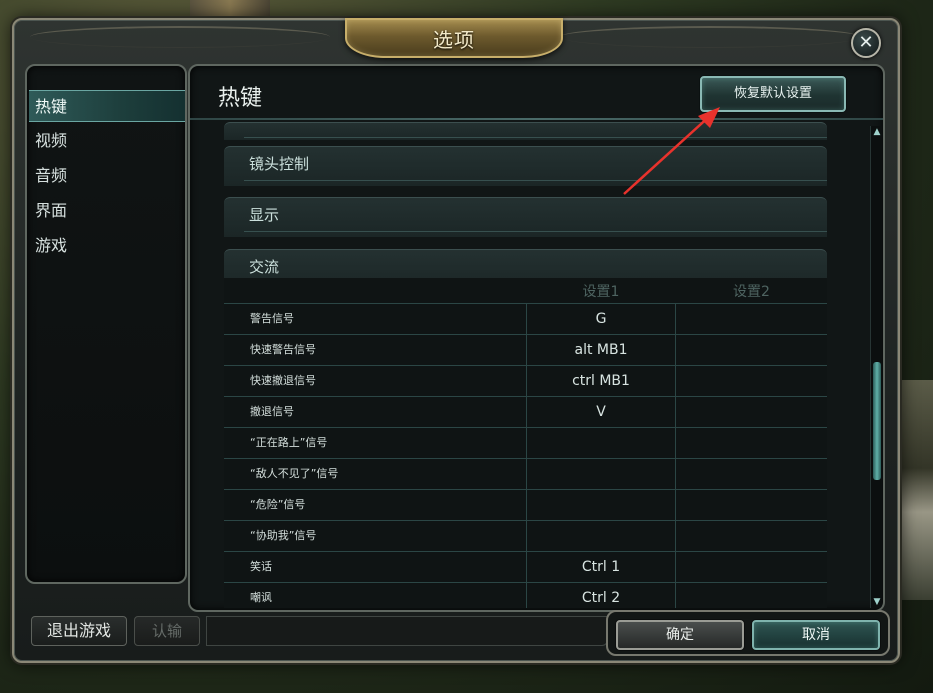 This screenshot has height=693, width=933. I want to click on exit-game-button: 退出游戏, so click(79, 631).